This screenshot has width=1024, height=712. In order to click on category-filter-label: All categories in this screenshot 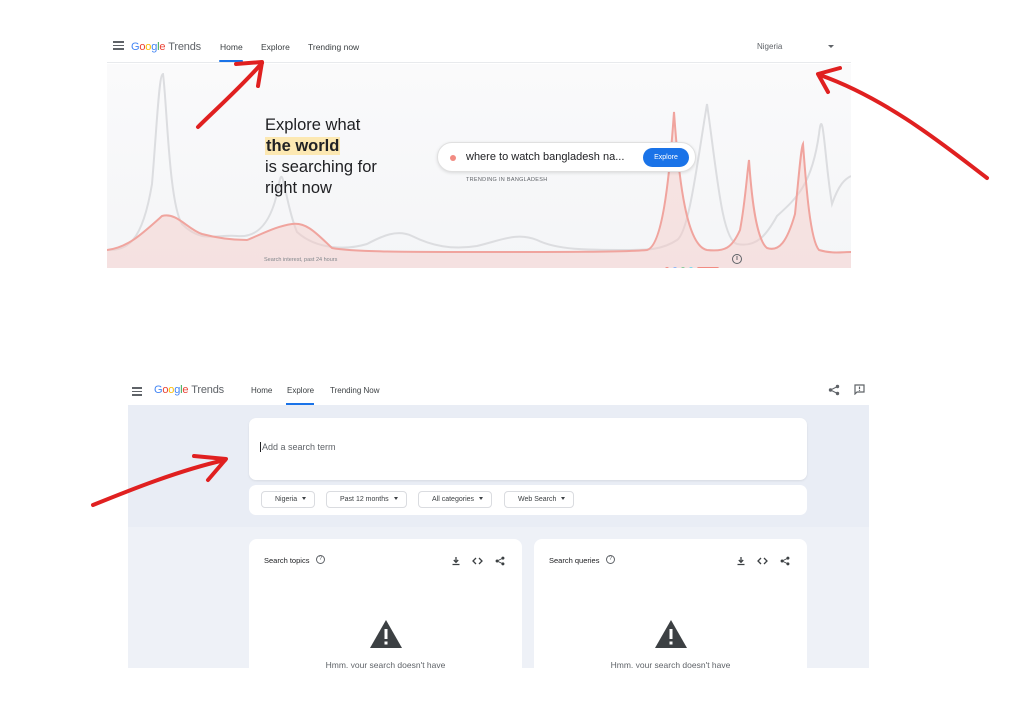, I will do `click(453, 499)`.